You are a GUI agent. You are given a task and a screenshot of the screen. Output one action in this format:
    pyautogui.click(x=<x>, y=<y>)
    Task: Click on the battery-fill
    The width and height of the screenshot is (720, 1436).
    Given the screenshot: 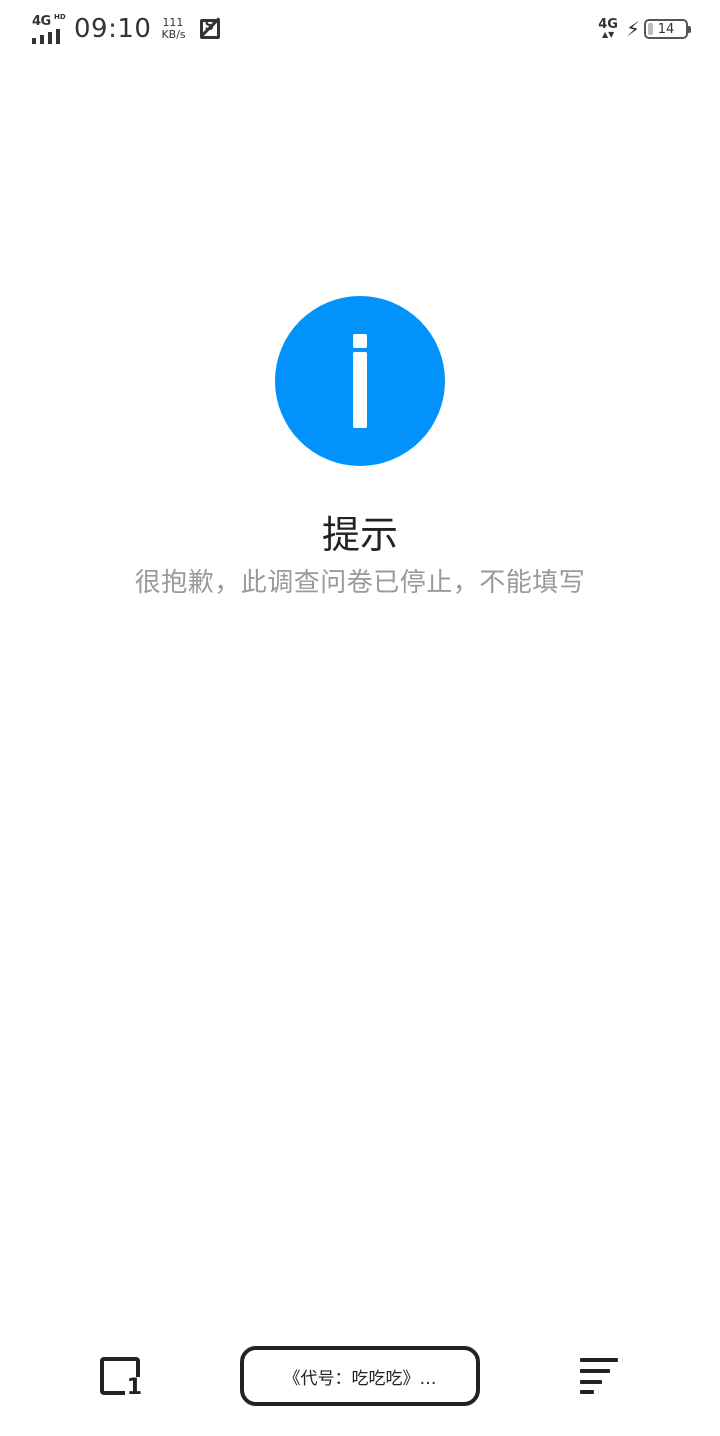 What is the action you would take?
    pyautogui.click(x=650, y=29)
    